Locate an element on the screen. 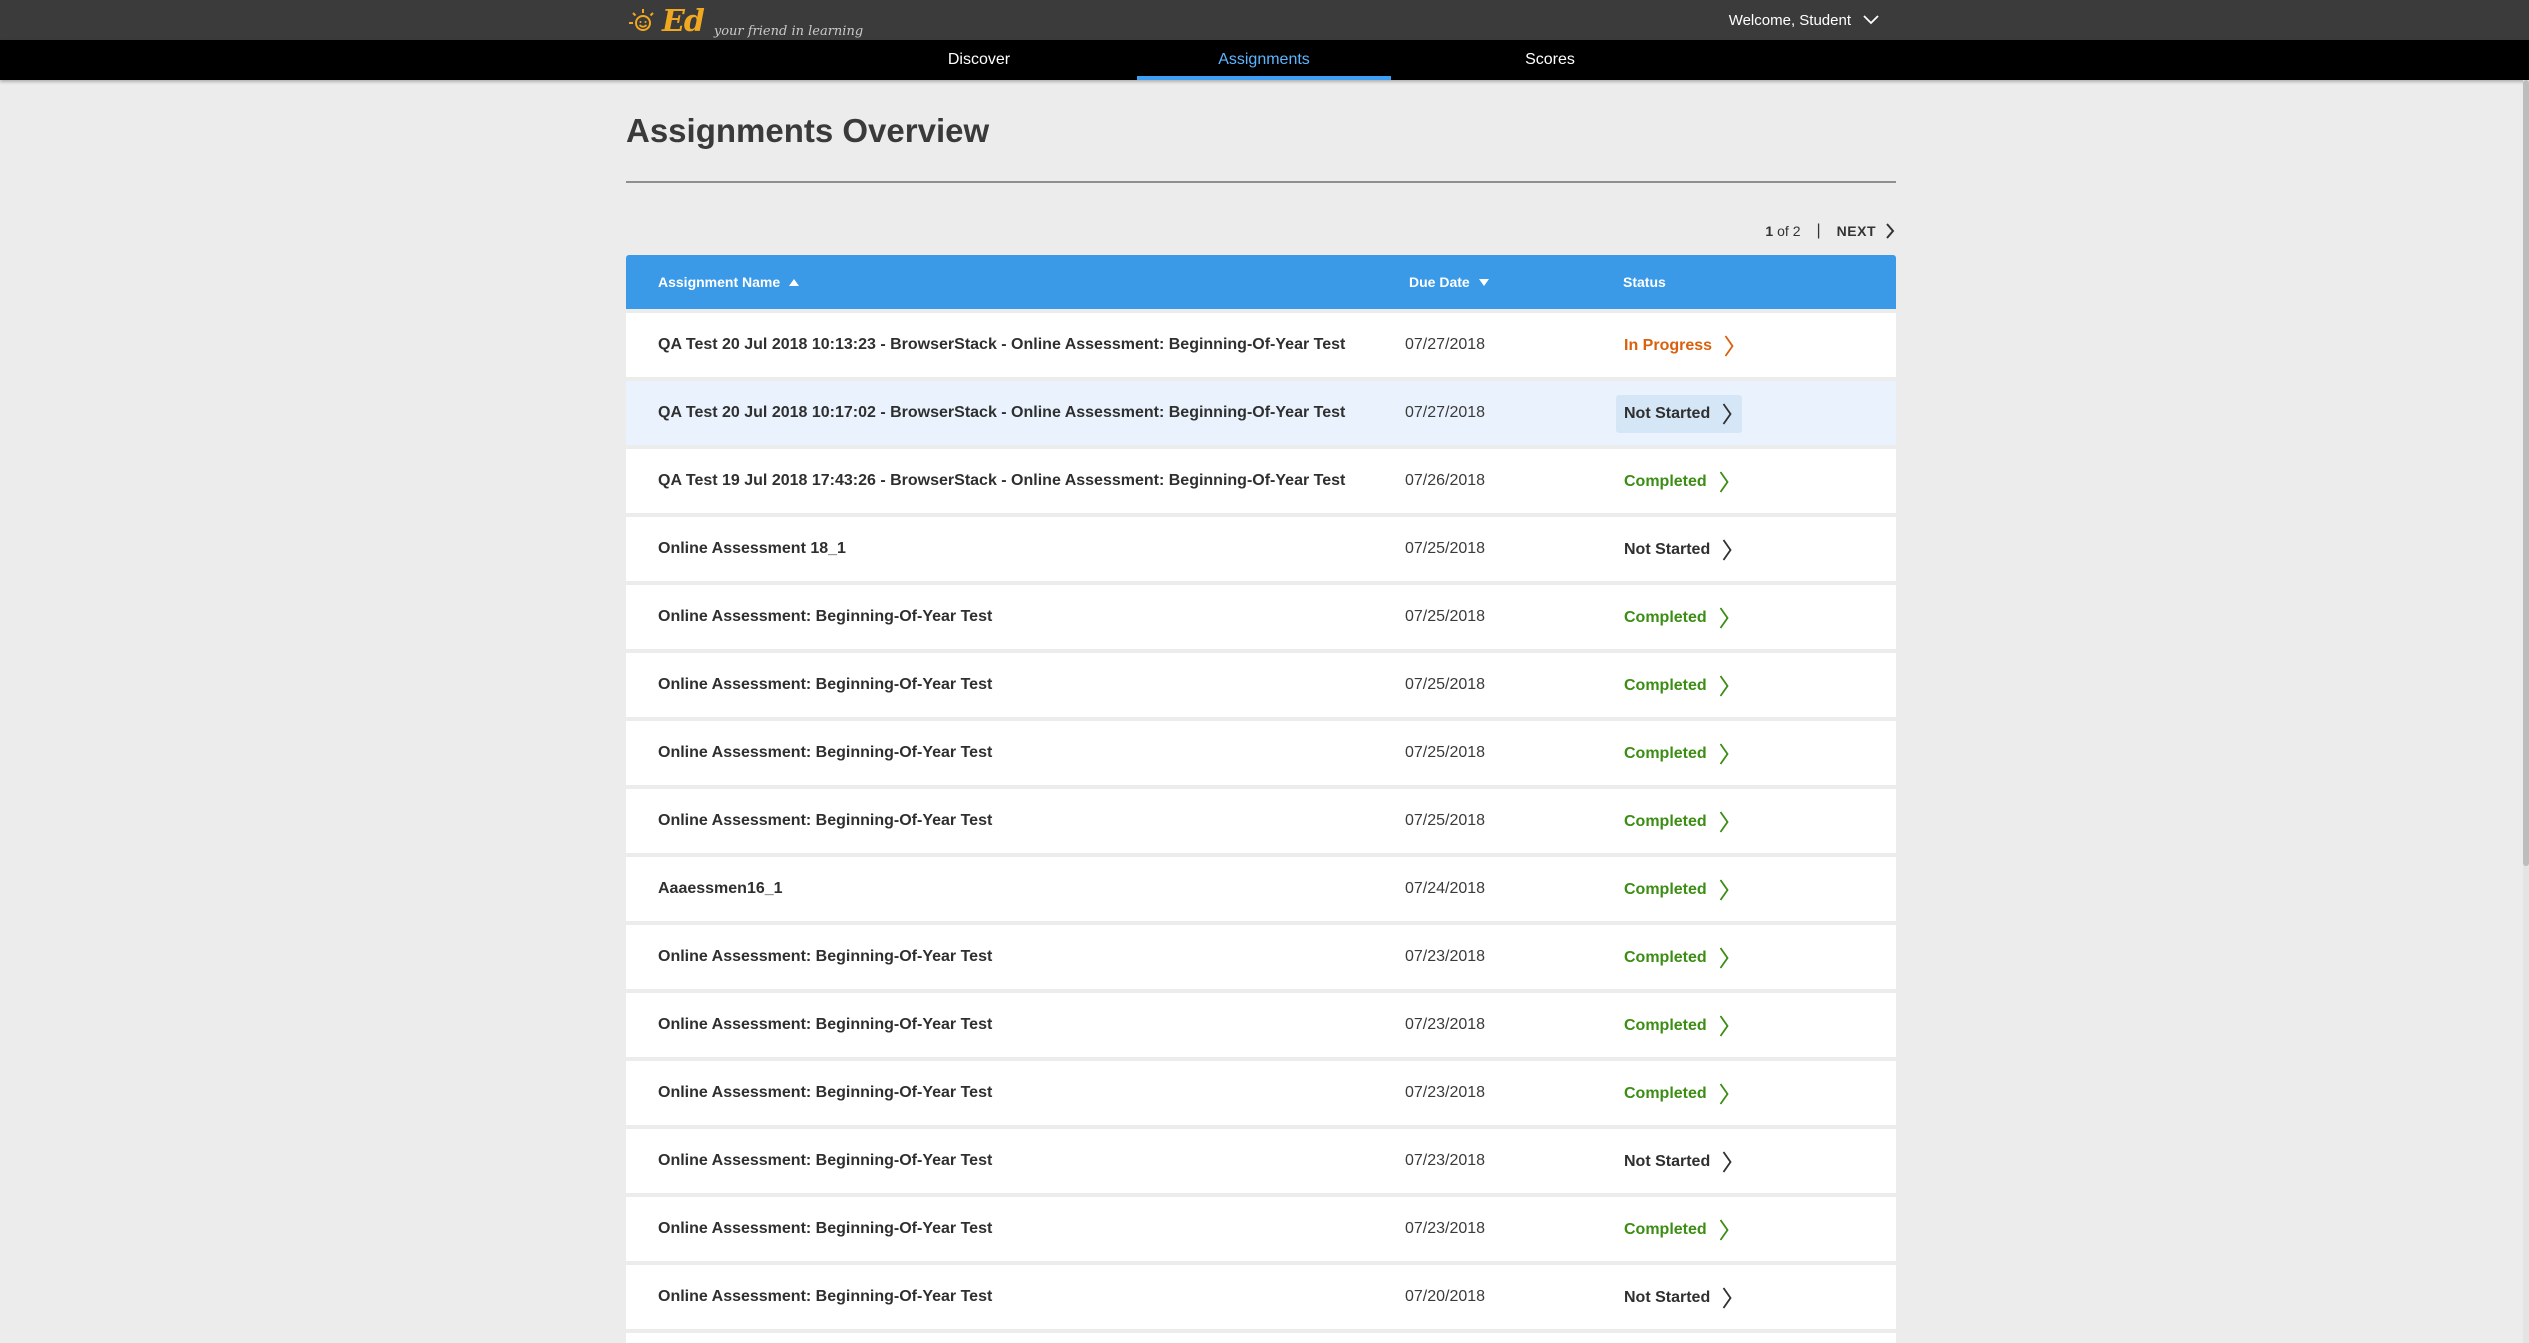 This screenshot has height=1343, width=2529. next-page-button: NEXT is located at coordinates (1866, 231).